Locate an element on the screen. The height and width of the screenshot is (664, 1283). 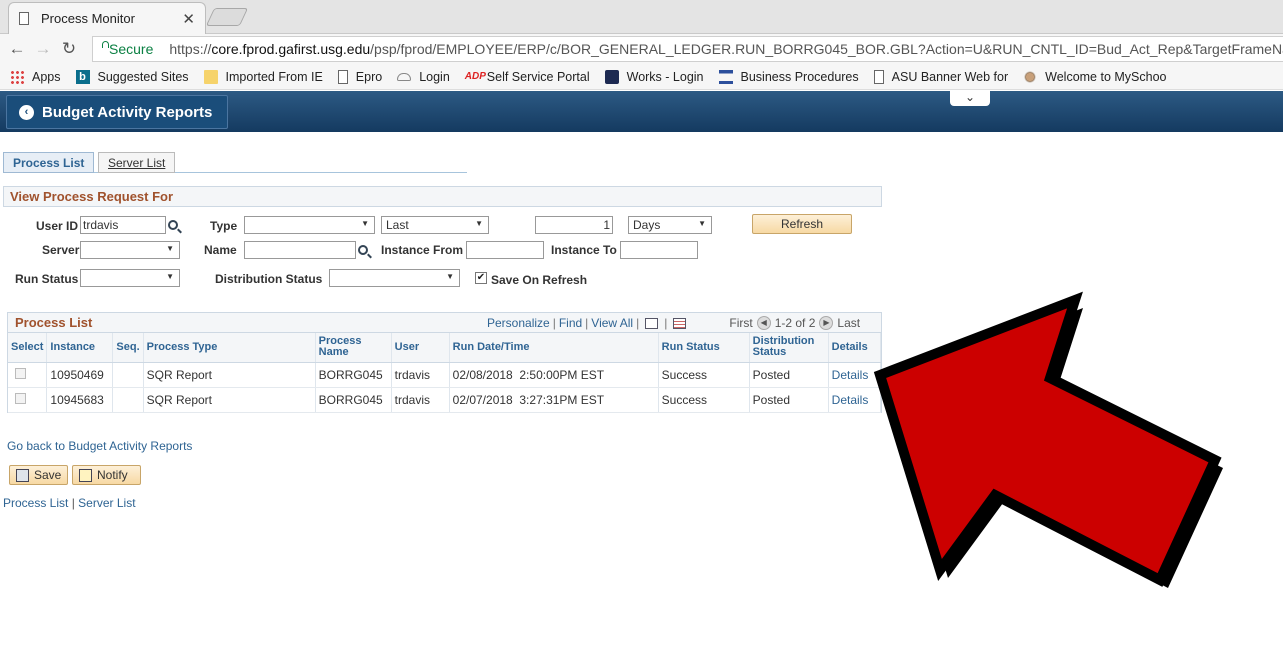
bookmark-label: Epro is located at coordinates (369, 76).